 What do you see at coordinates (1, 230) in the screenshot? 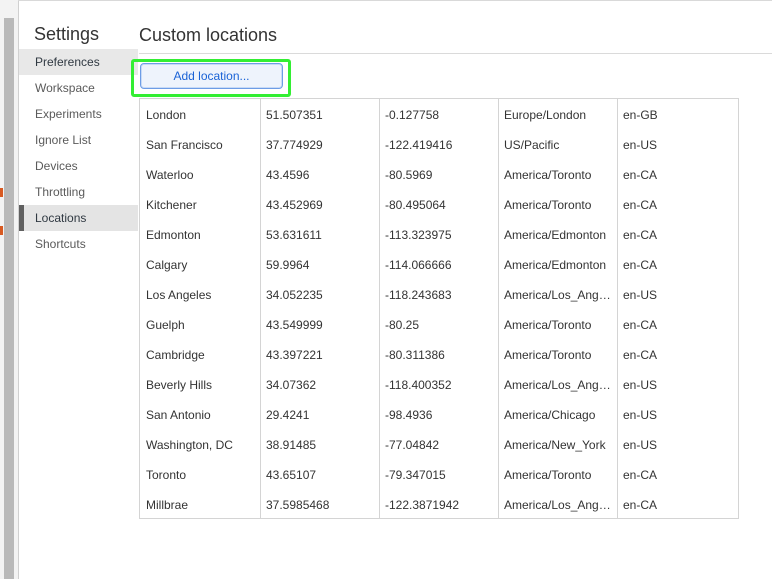
I see `gutter-marker` at bounding box center [1, 230].